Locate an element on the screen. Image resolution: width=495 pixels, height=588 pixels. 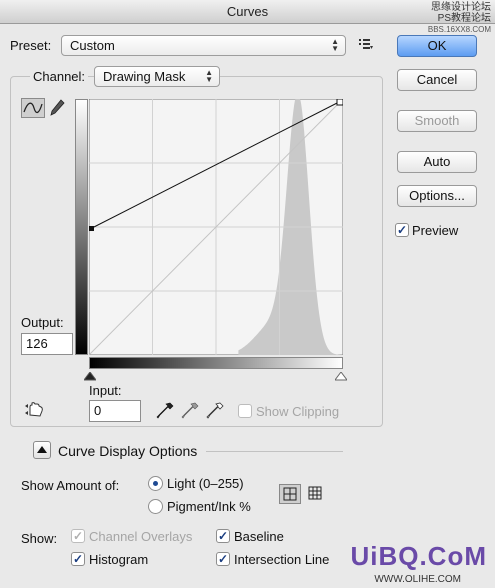
baseline-label: Baseline is located at coordinates (259, 536).